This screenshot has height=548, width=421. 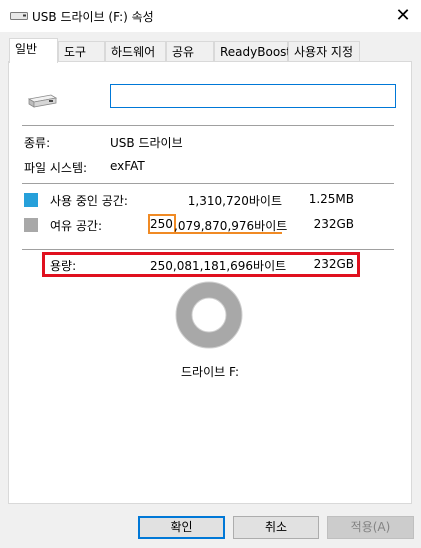 I want to click on drive-letter-label: 드라이브 F:, so click(x=210, y=372).